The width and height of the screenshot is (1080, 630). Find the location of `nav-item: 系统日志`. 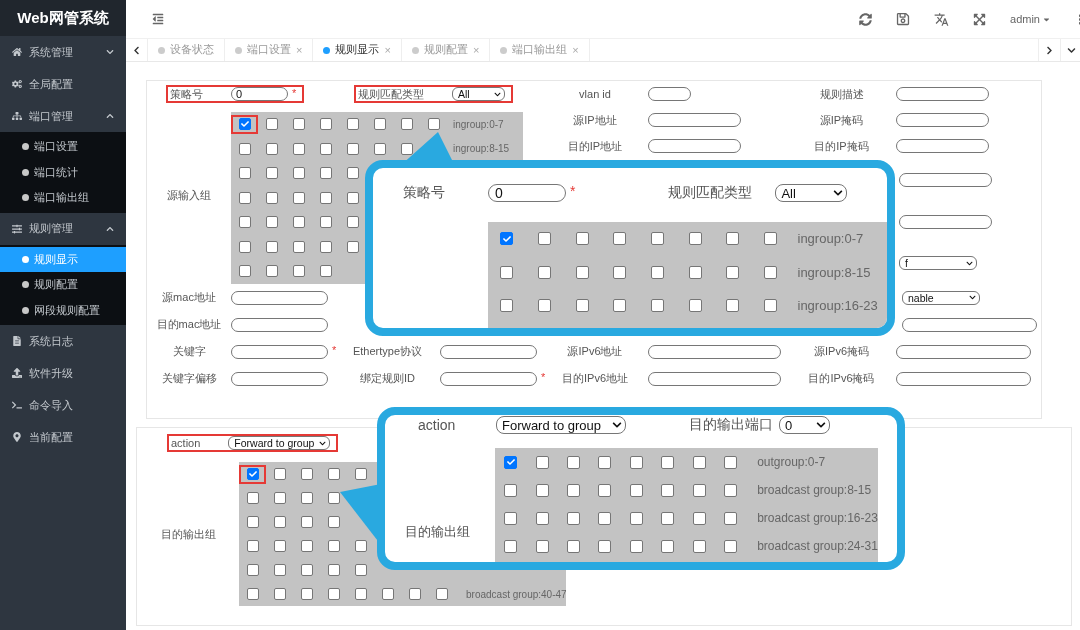

nav-item: 系统日志 is located at coordinates (63, 341).